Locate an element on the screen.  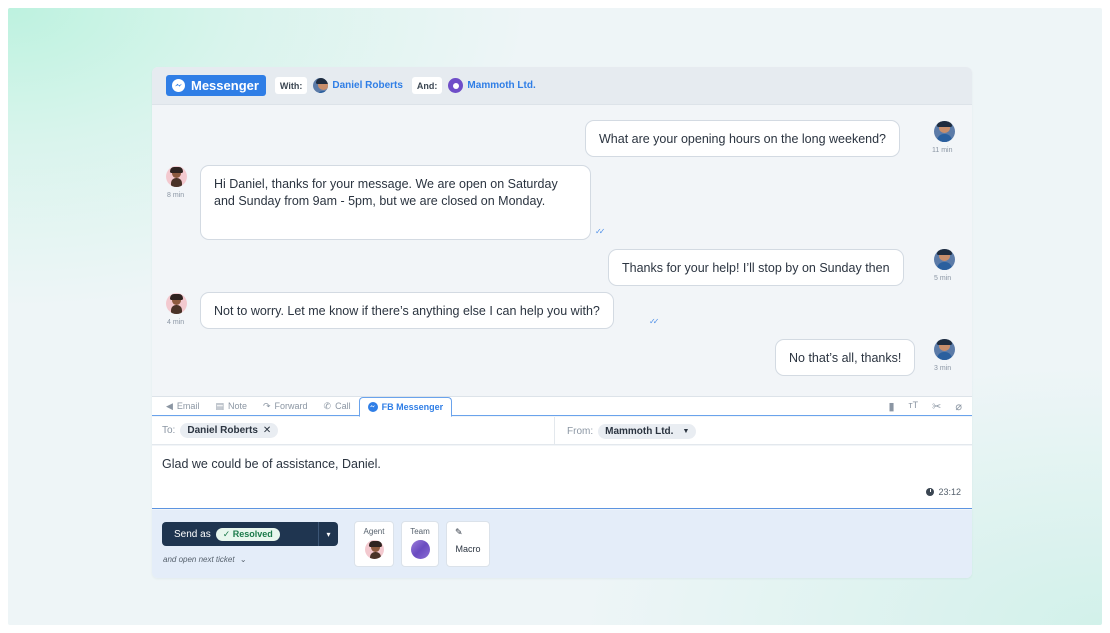
reply-timer: 23:12 is located at coordinates (943, 492).